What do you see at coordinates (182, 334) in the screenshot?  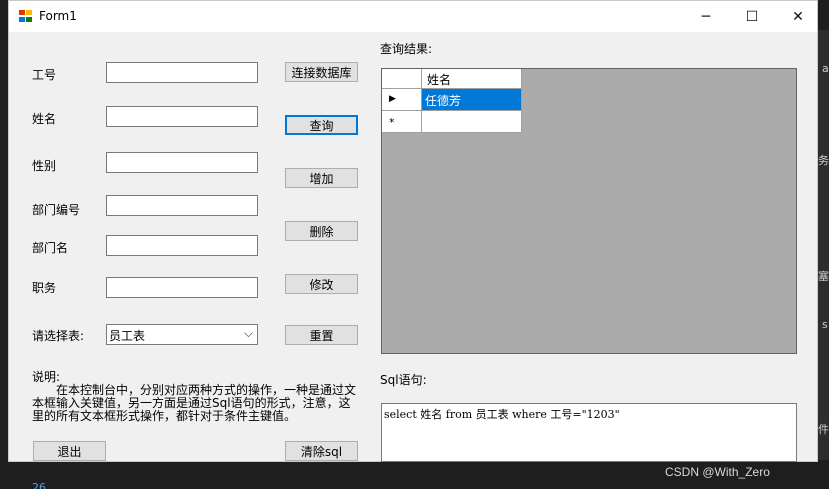 I see `table-select: 员工表 ⌵` at bounding box center [182, 334].